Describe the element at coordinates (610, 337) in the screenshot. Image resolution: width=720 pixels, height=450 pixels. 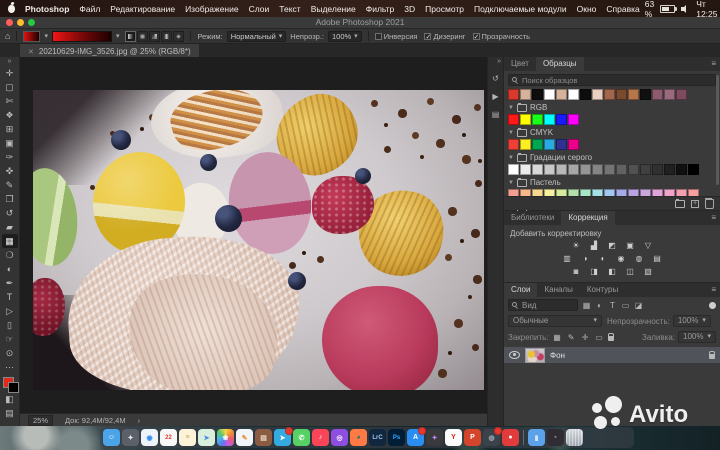
I see `lock-all-button` at that location.